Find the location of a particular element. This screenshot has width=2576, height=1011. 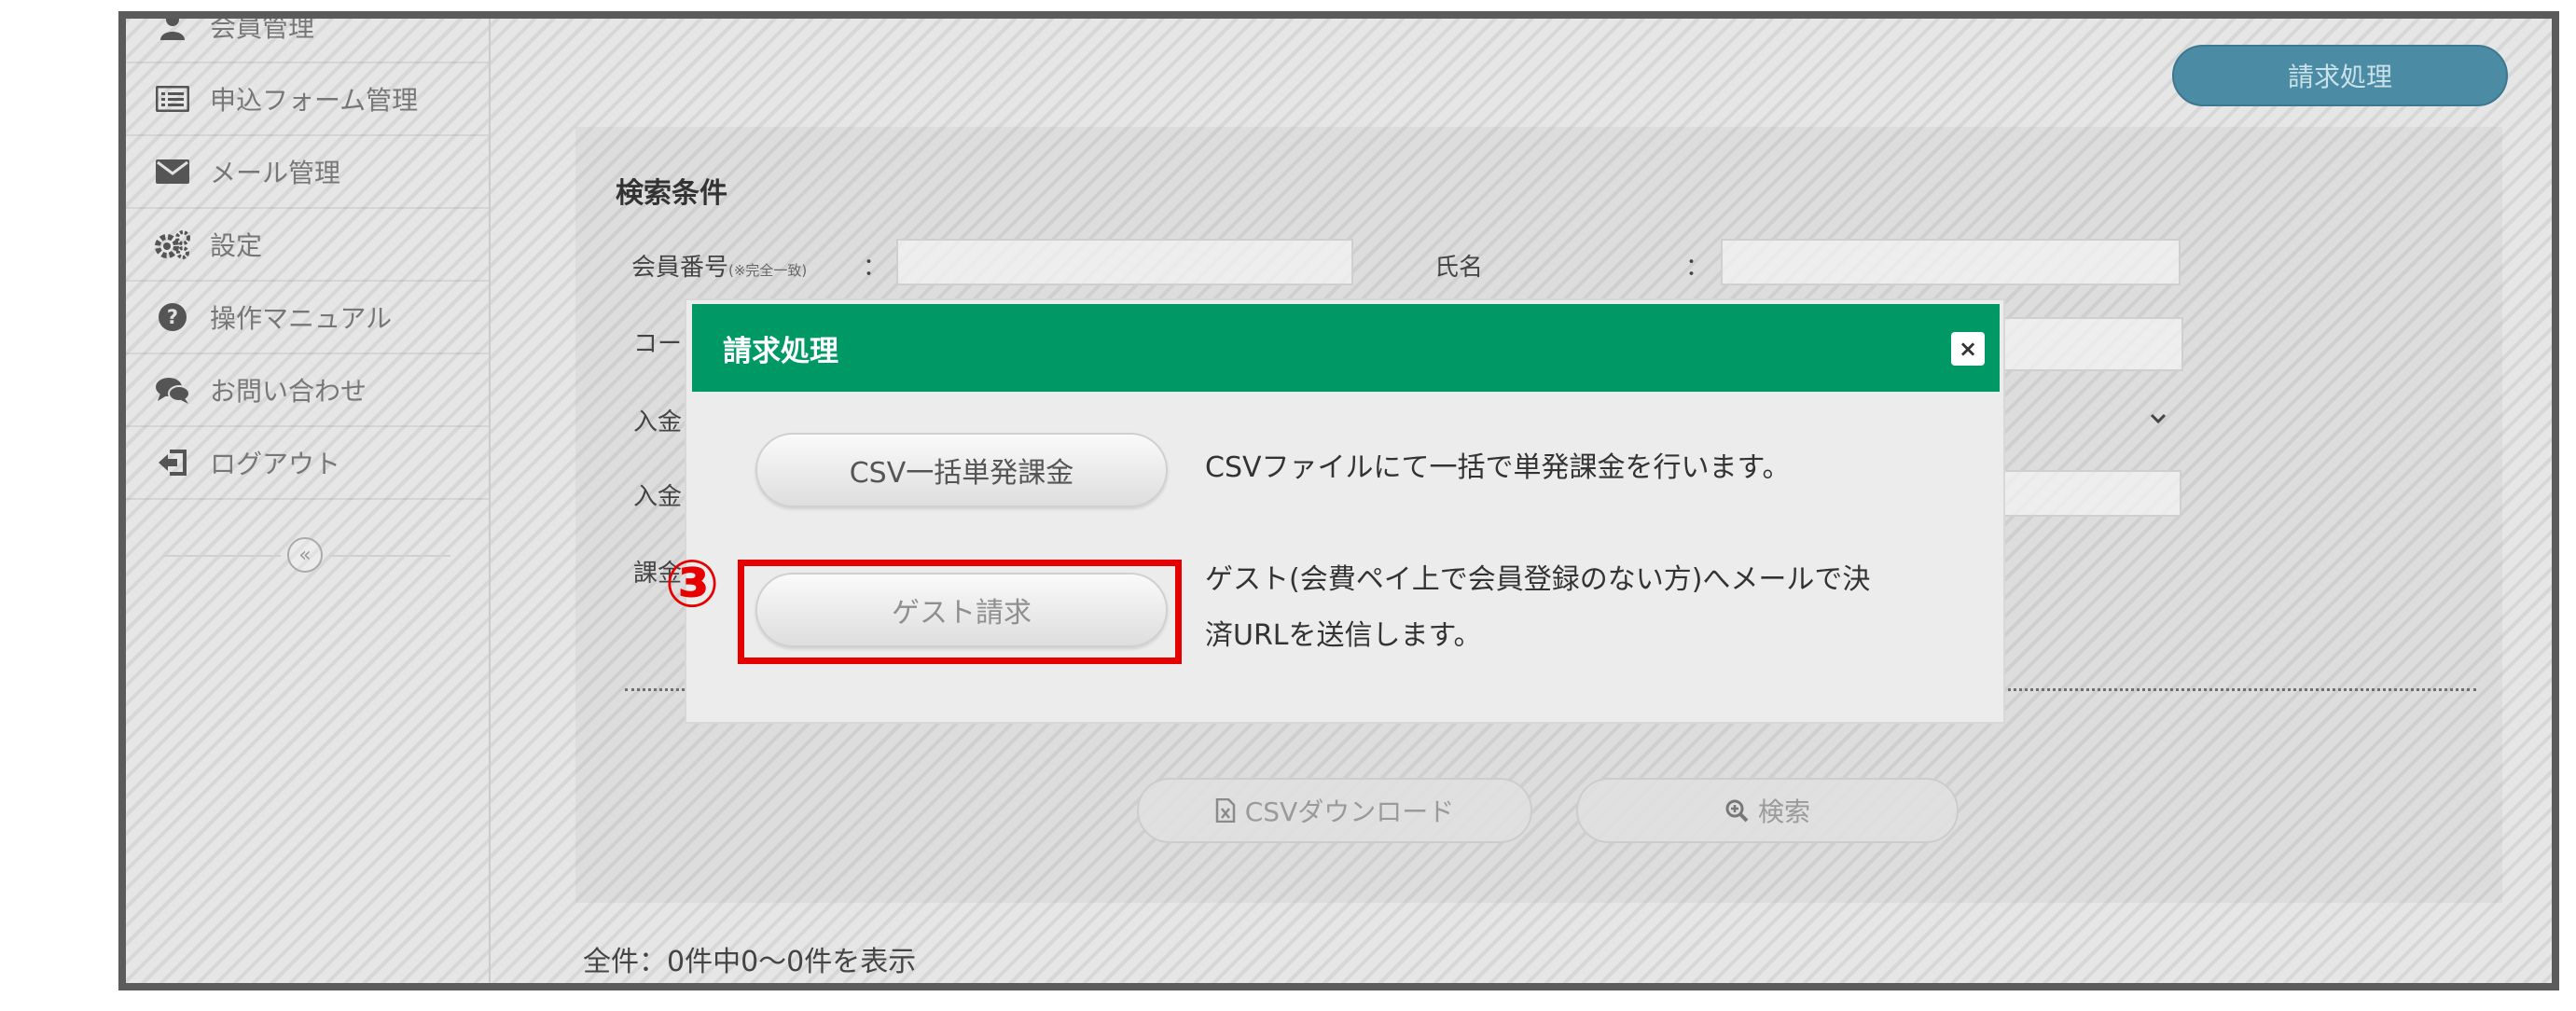

sidebar-item-logout: ログアウト is located at coordinates (307, 463).